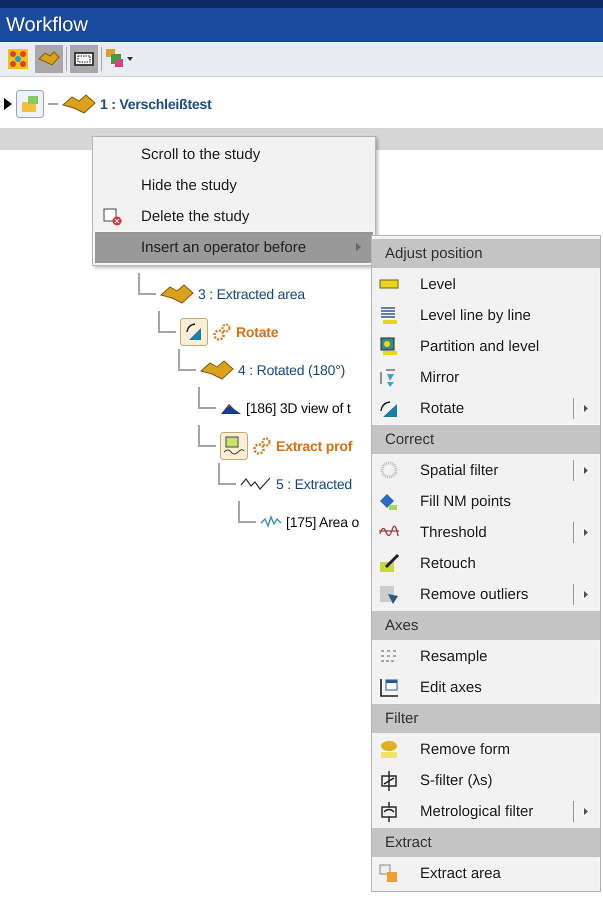 This screenshot has height=900, width=603. What do you see at coordinates (486, 408) in the screenshot?
I see `menu-item: Rotate` at bounding box center [486, 408].